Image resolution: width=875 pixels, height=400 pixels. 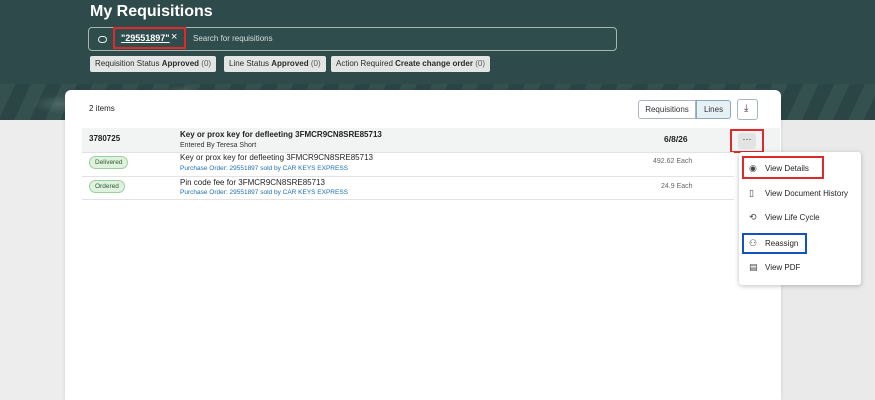 I want to click on download-icon: ⤓, so click(x=746, y=108).